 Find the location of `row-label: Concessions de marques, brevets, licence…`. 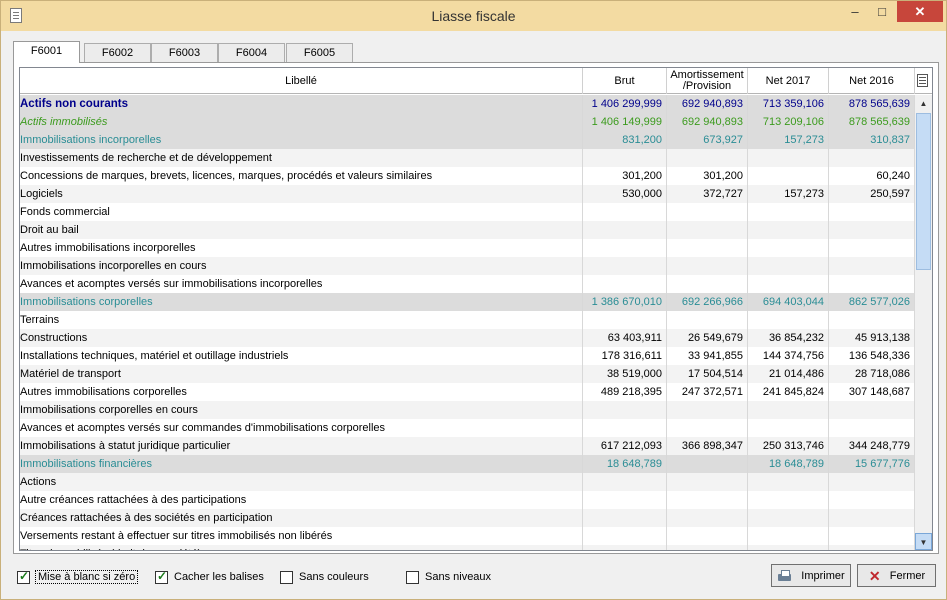

row-label: Concessions de marques, brevets, licence… is located at coordinates (301, 176).